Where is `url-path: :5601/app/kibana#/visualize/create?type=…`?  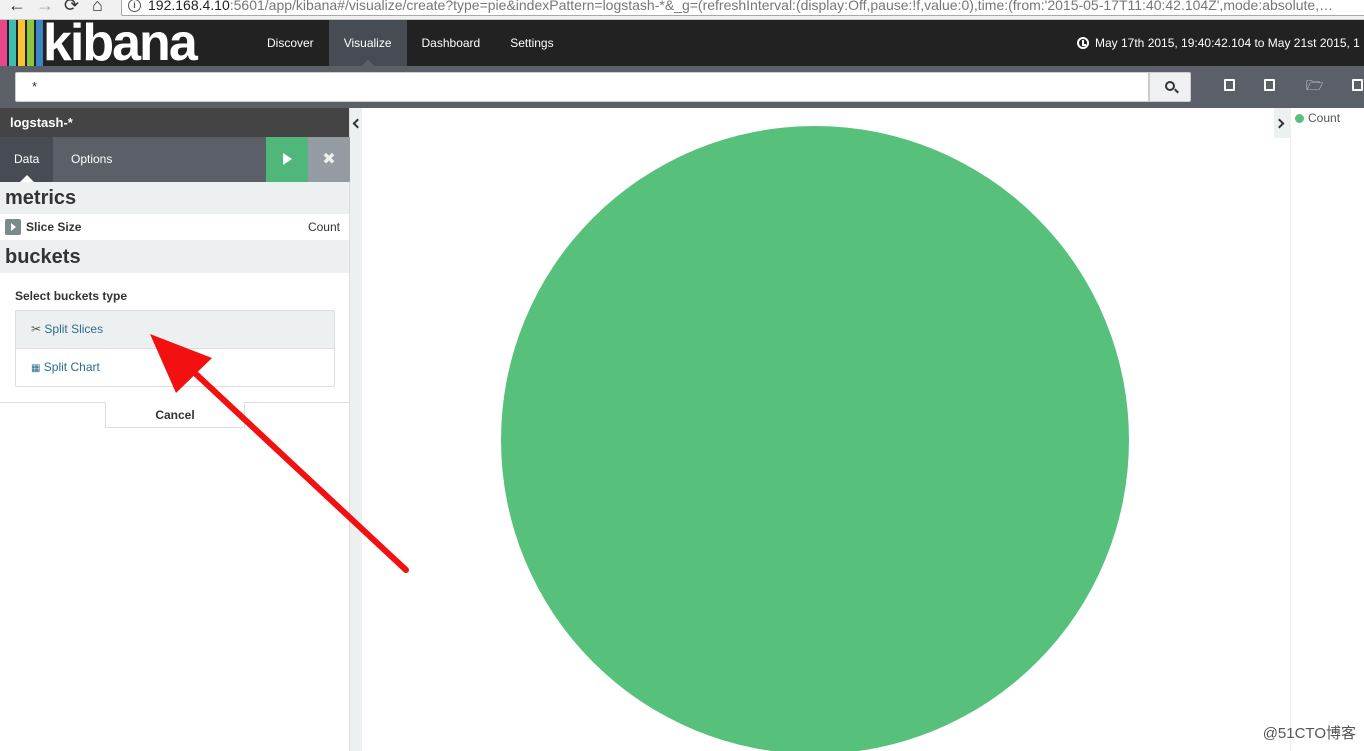
url-path: :5601/app/kibana#/visualize/create?type=… is located at coordinates (781, 6).